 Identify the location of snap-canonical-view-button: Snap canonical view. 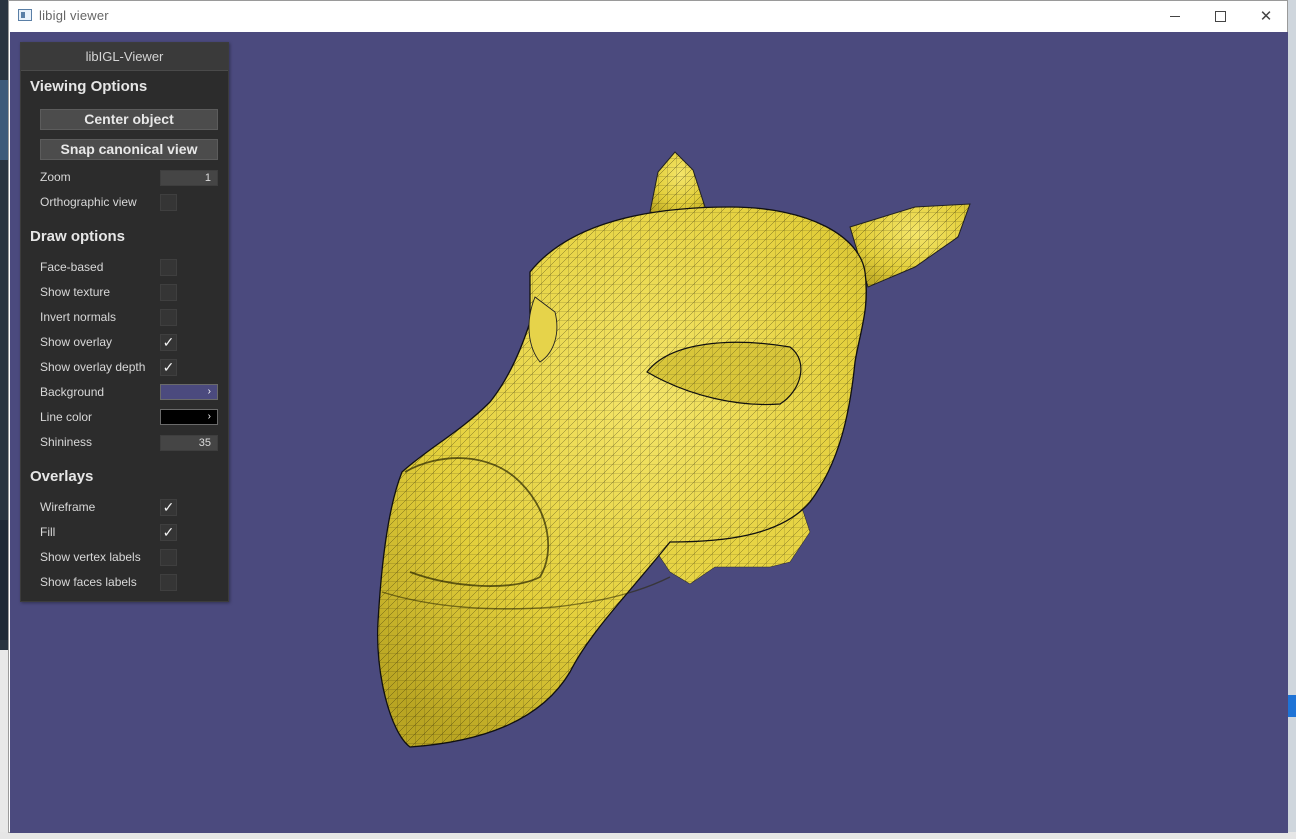
(129, 149).